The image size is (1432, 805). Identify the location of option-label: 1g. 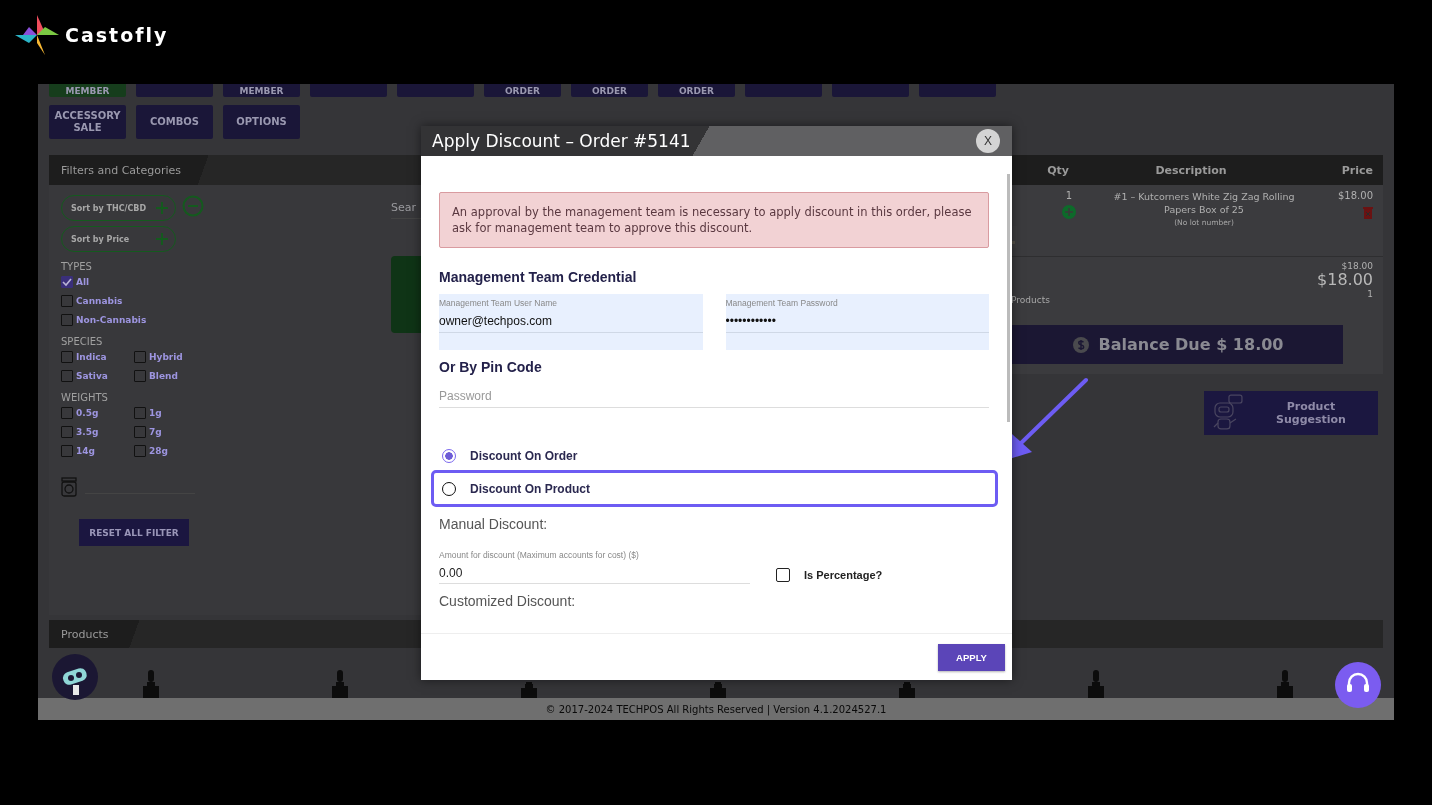
(155, 413).